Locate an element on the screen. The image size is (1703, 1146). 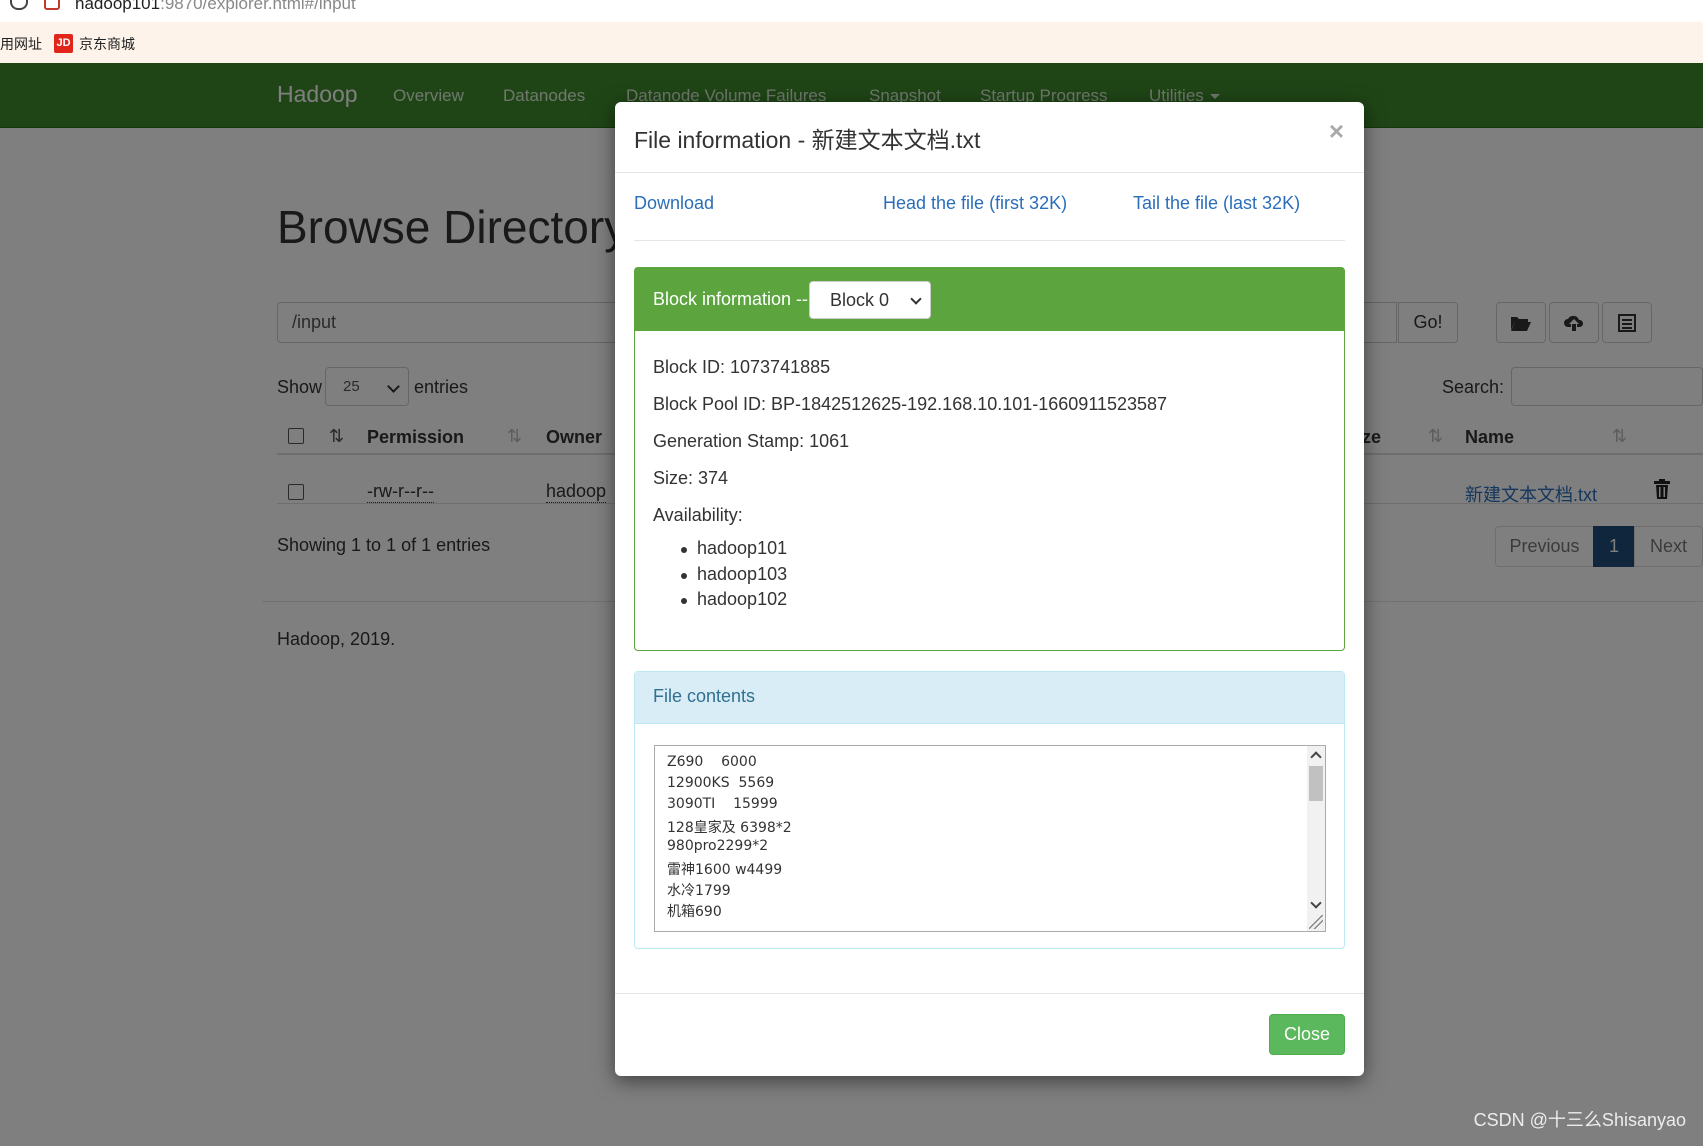
list-item: hadoop101 is located at coordinates (734, 551).